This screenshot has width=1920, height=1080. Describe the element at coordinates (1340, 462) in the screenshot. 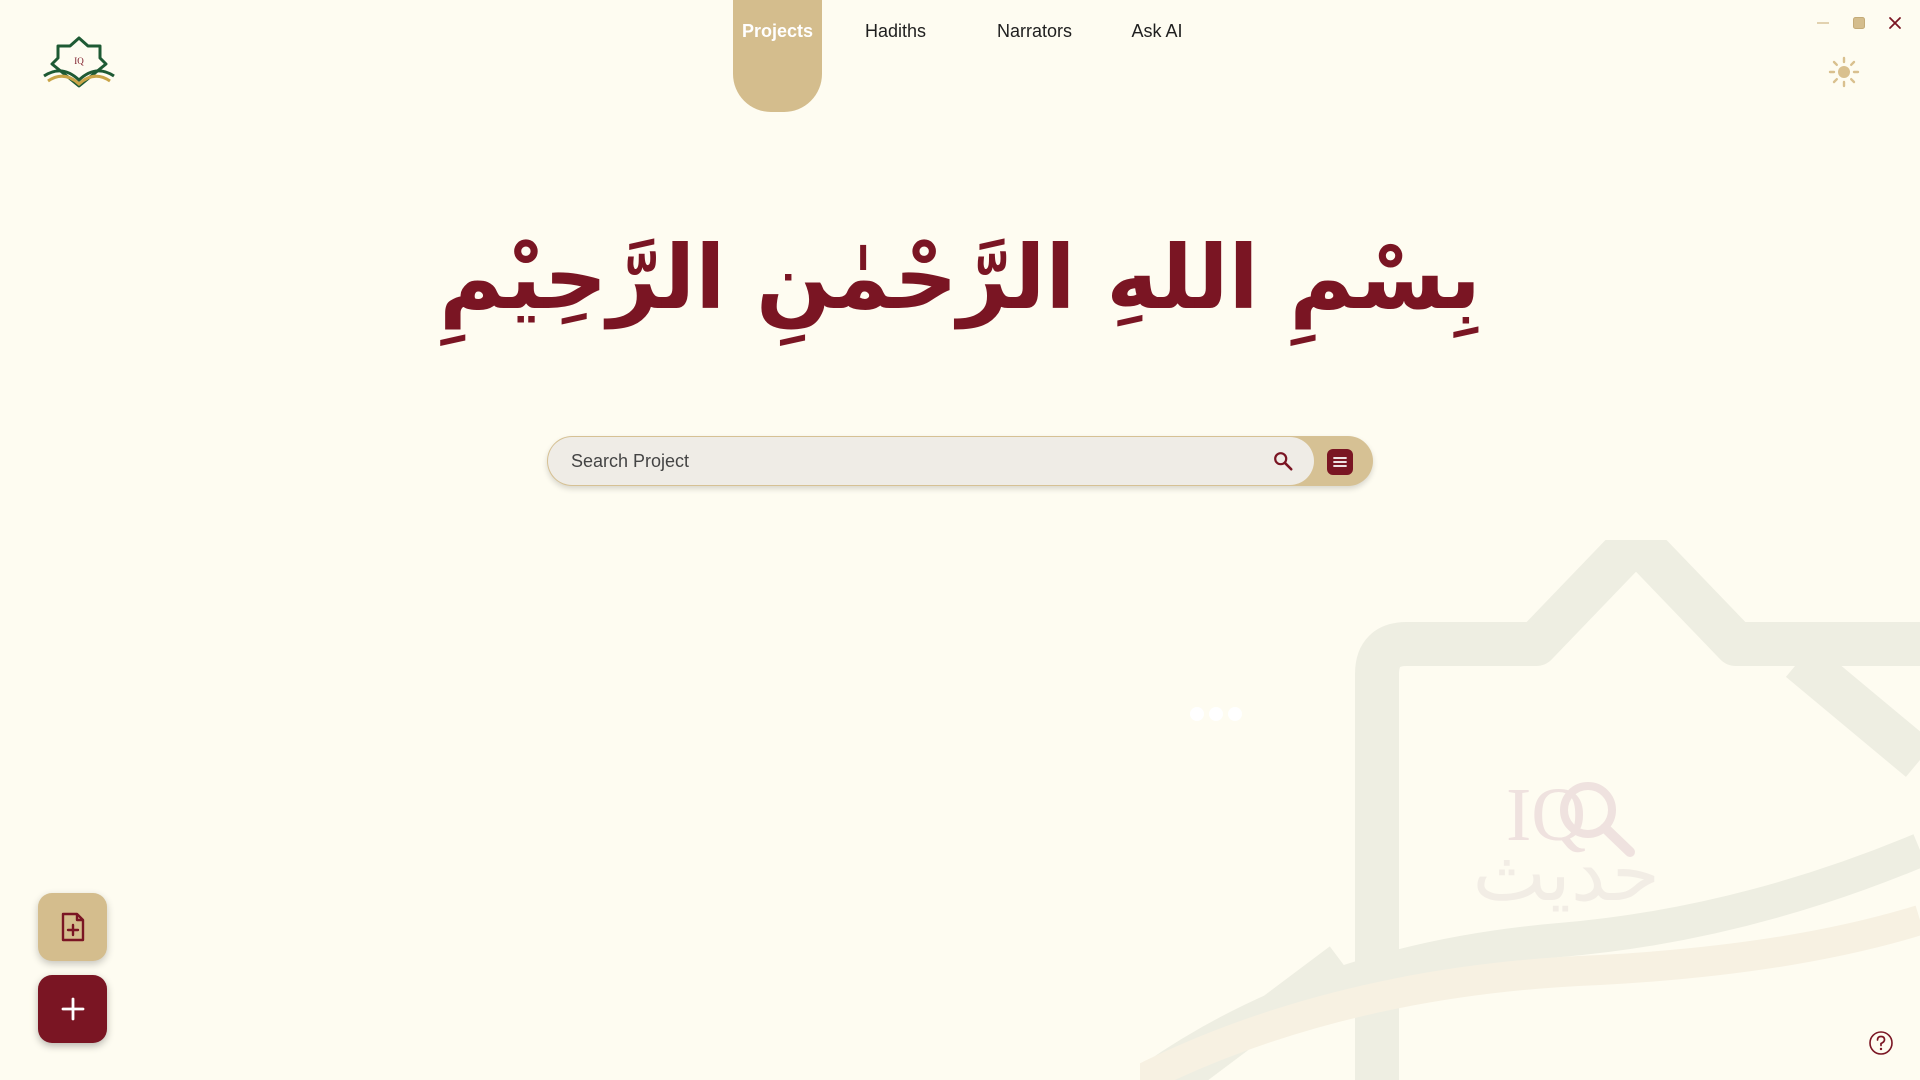

I see `list-filter-icon` at that location.